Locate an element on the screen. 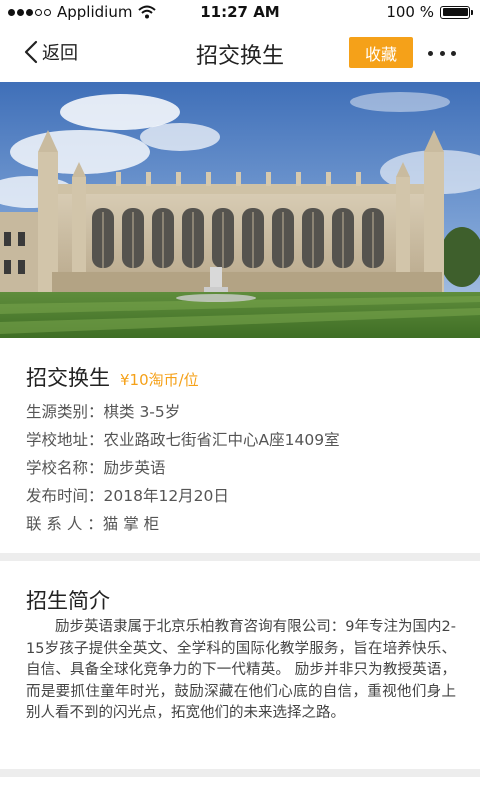 This screenshot has height=800, width=480. intro-title: 招生简介 is located at coordinates (68, 601).